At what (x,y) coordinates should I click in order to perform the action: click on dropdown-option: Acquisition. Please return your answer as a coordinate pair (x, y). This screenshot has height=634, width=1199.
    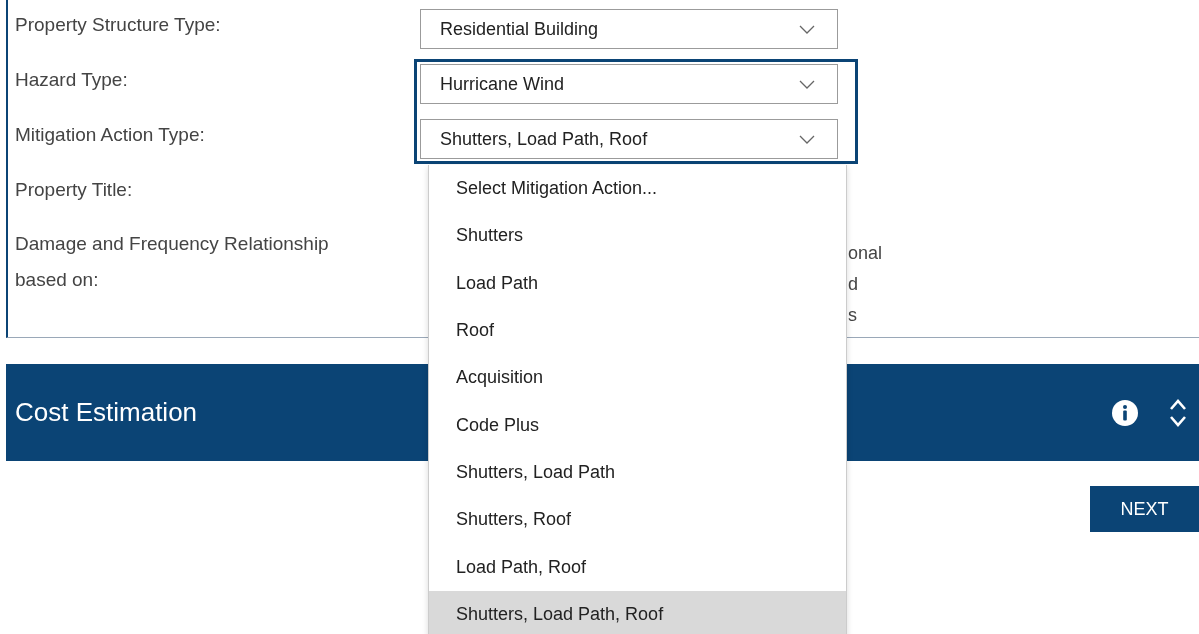
    Looking at the image, I should click on (637, 378).